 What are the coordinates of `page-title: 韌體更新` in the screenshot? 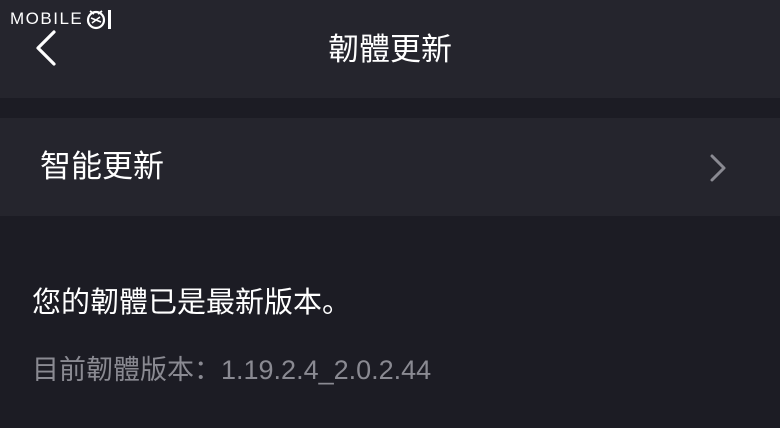 It's located at (390, 50).